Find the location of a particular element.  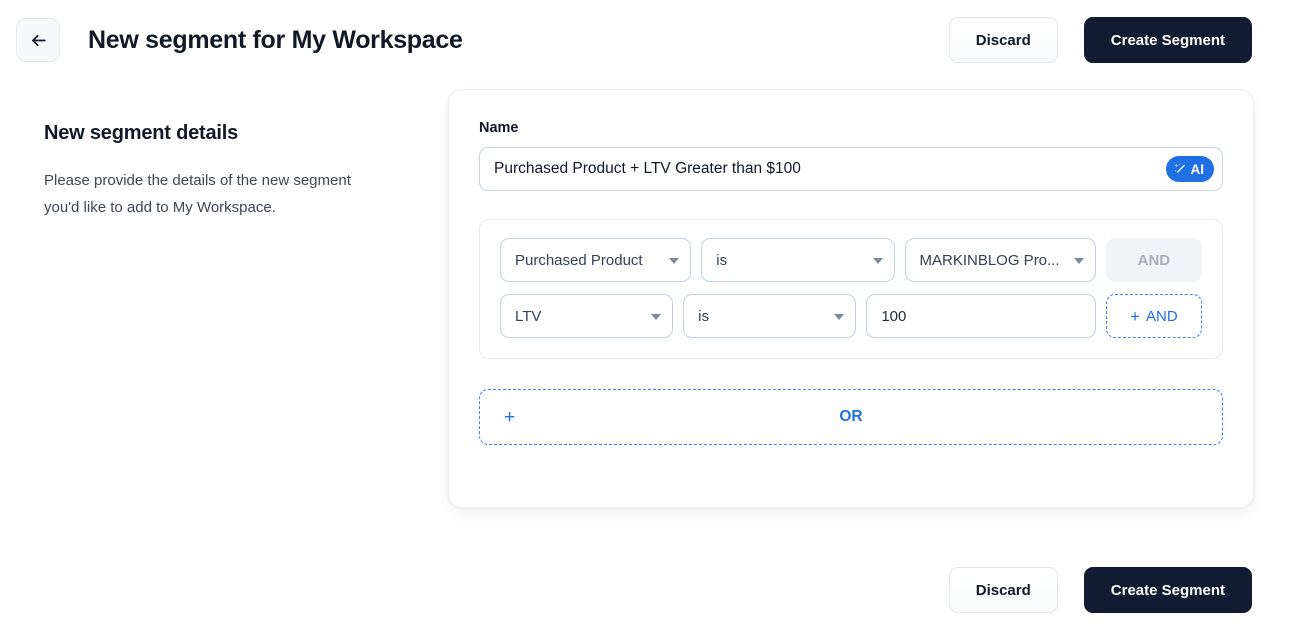

filter-row: LTV is + AND is located at coordinates (851, 316).